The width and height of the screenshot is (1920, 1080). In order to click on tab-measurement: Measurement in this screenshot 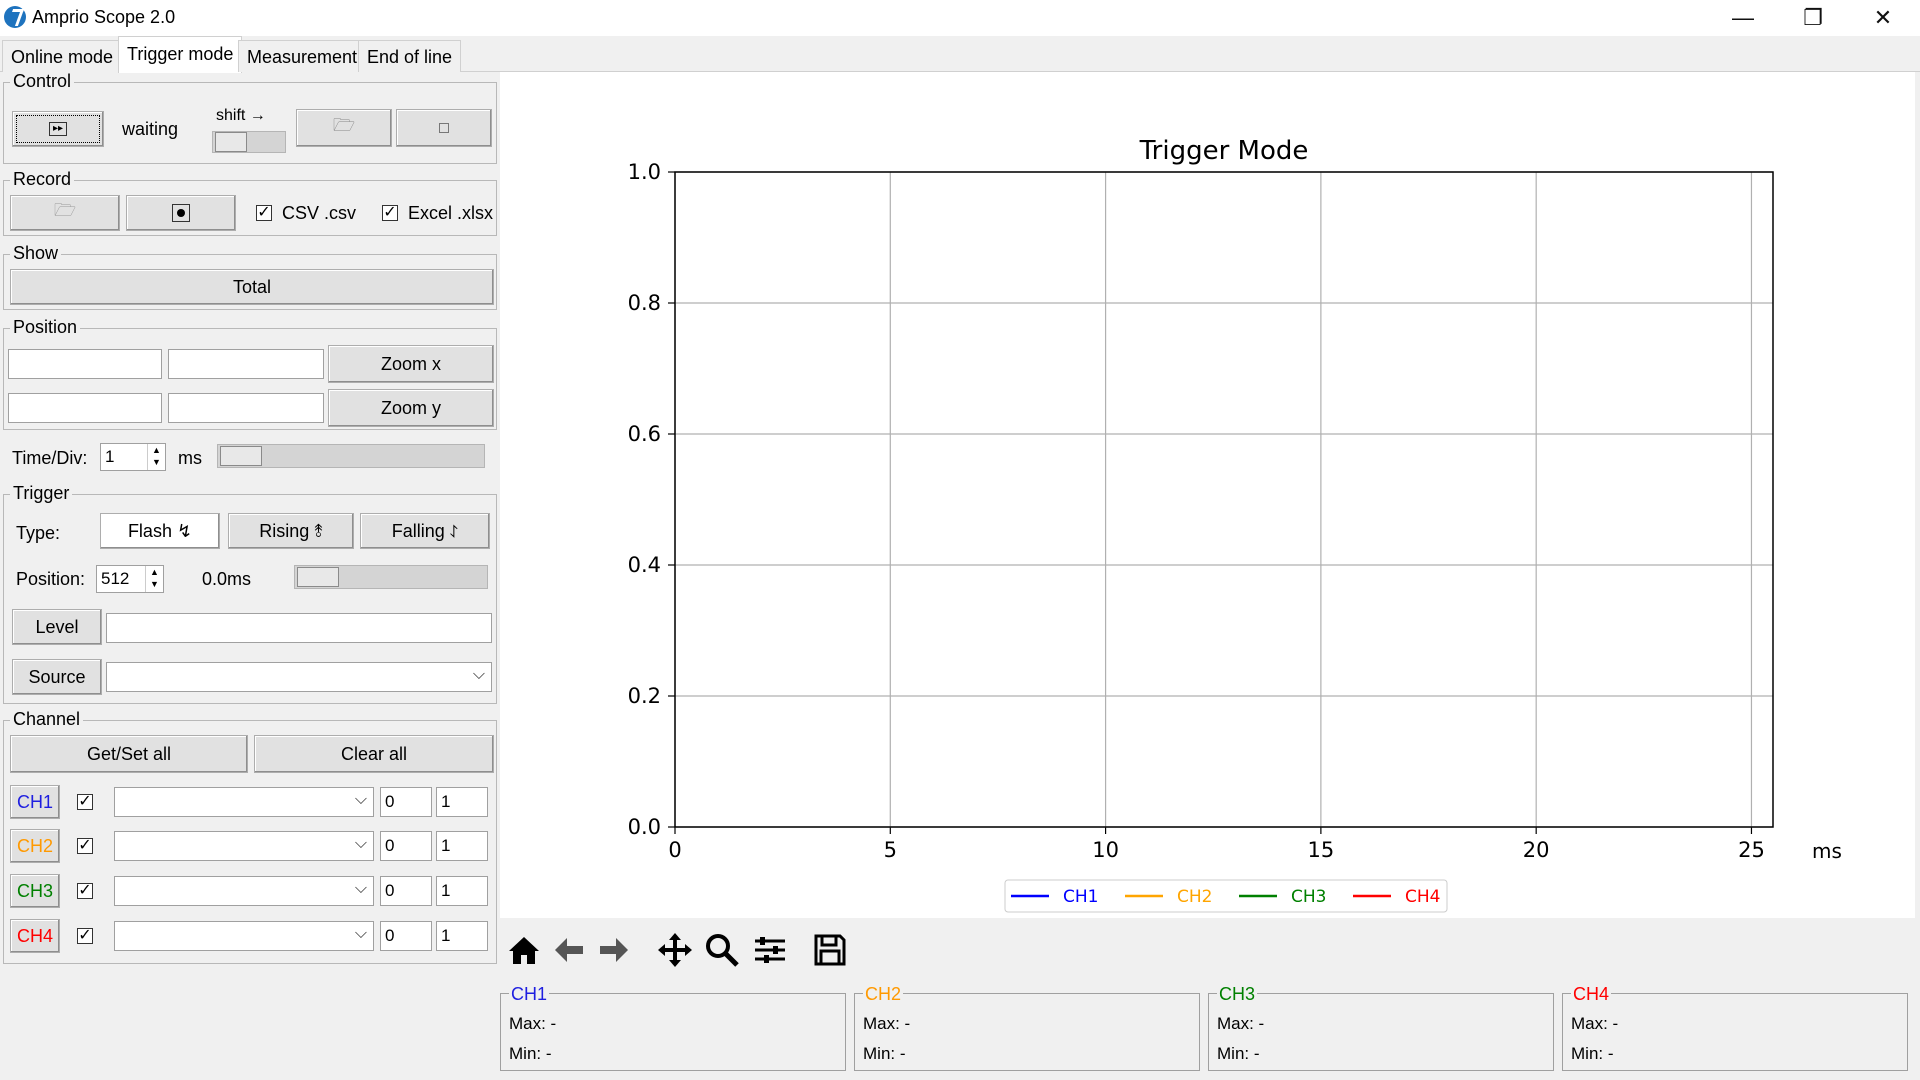, I will do `click(302, 56)`.